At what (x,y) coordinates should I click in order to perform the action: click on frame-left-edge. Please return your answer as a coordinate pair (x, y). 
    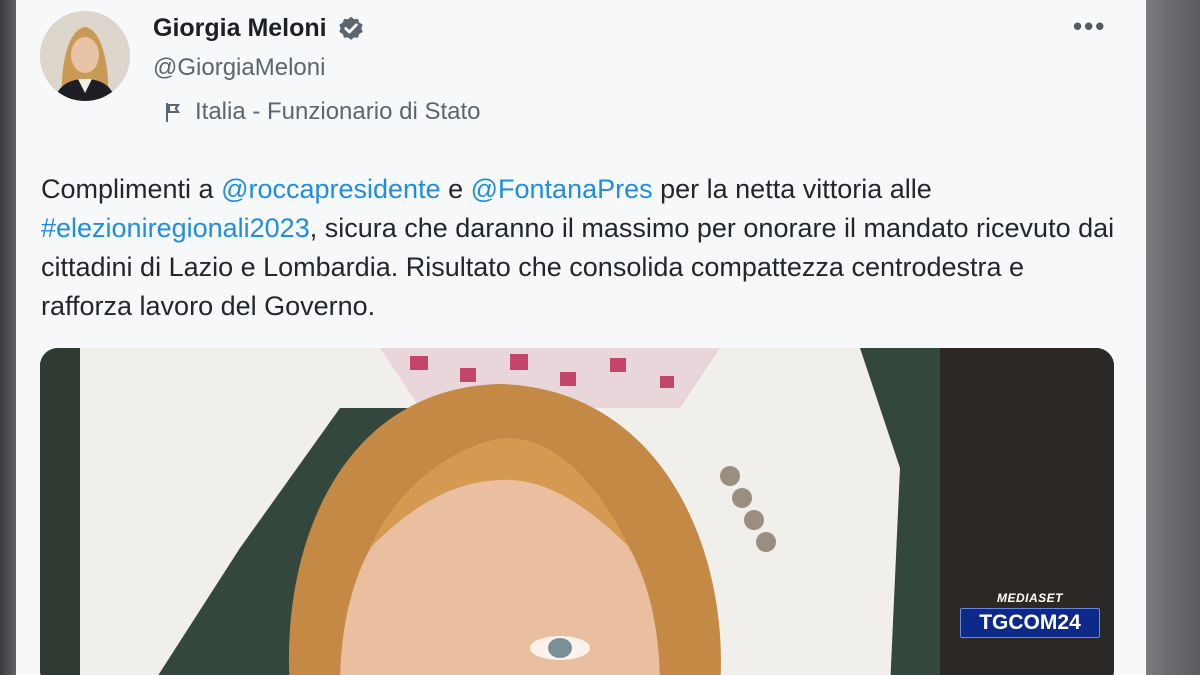
    Looking at the image, I should click on (8, 337).